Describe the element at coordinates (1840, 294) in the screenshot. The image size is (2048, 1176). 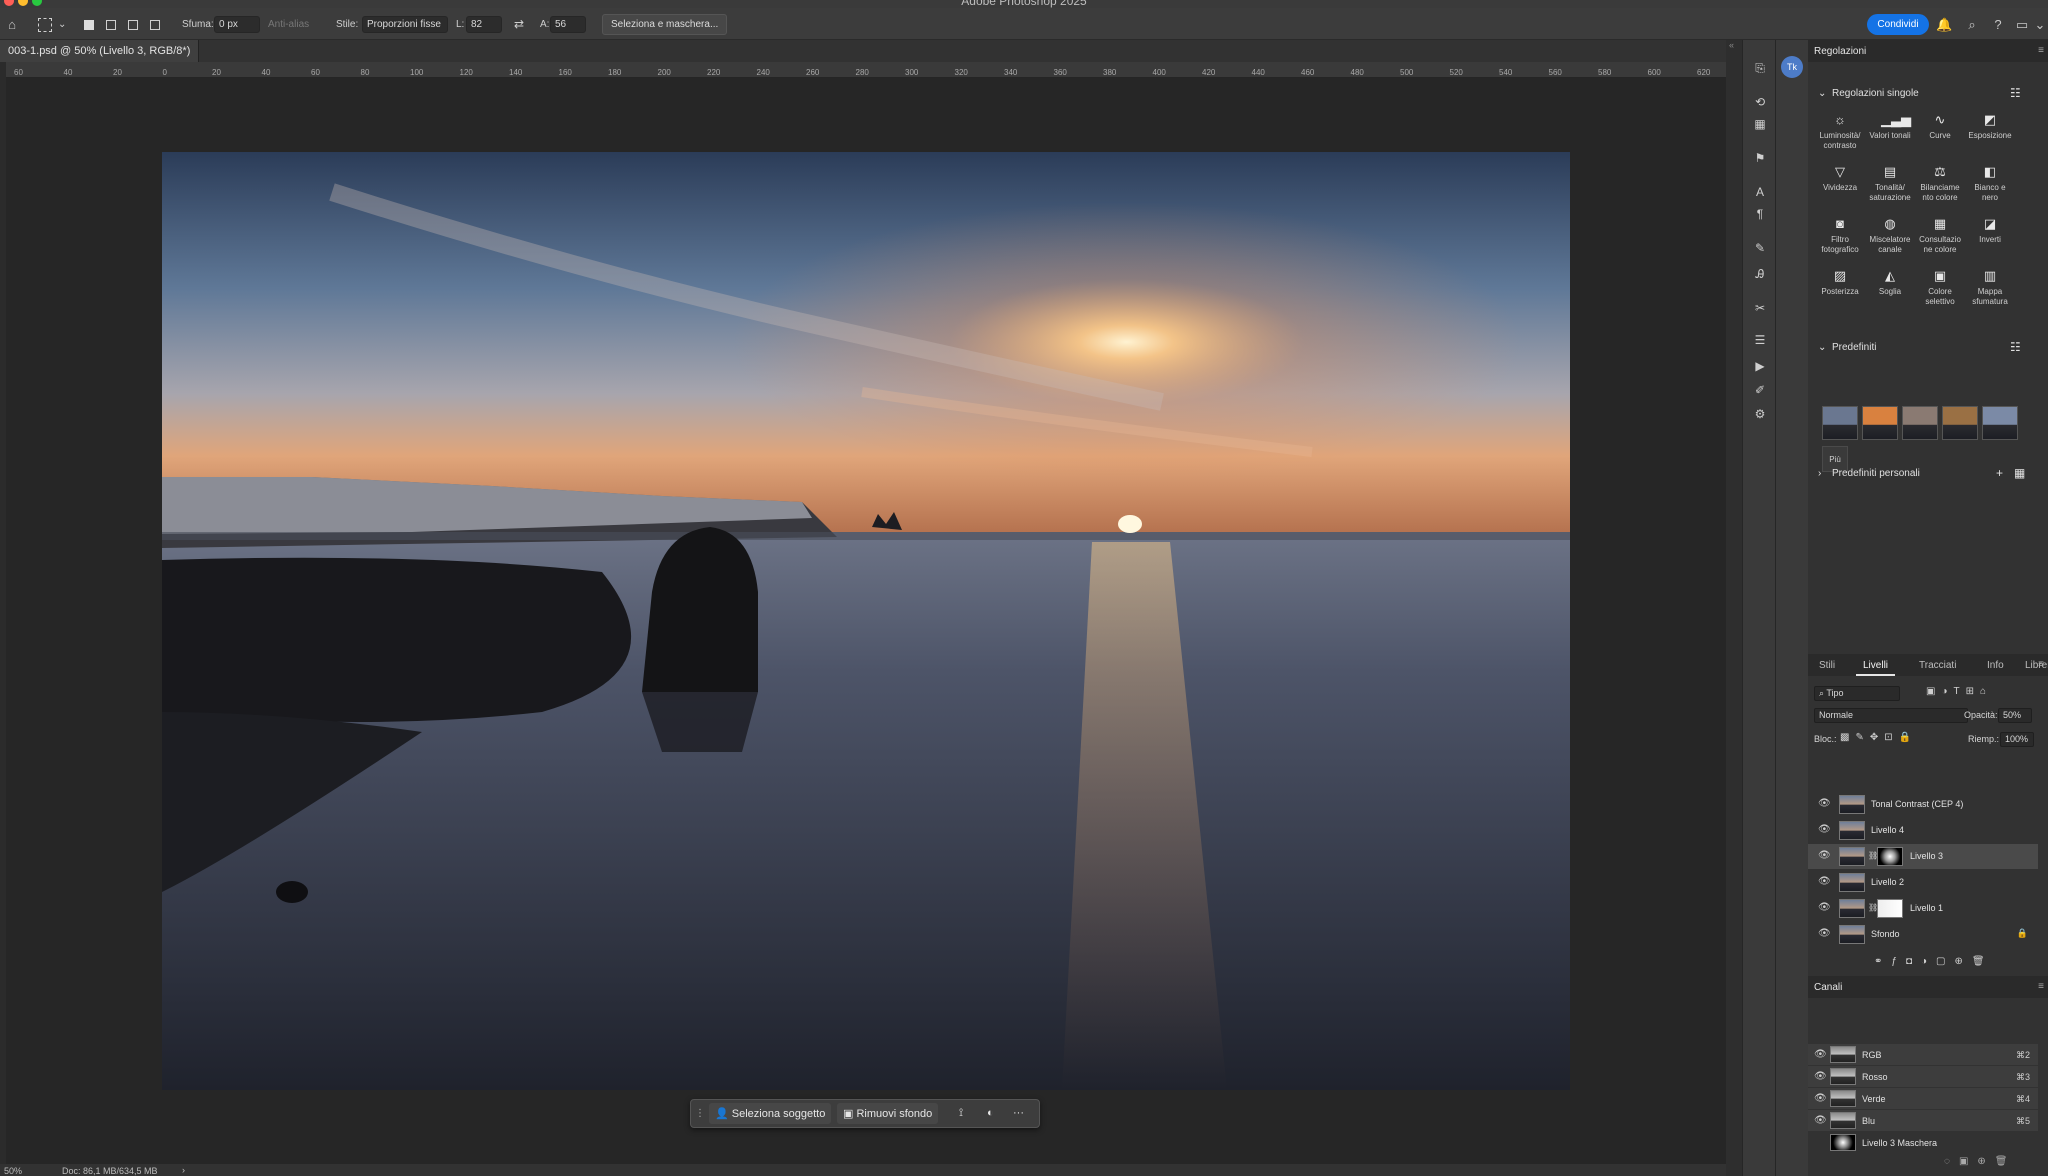
I see `adjustment-posterize: ▨ Posterizza` at that location.